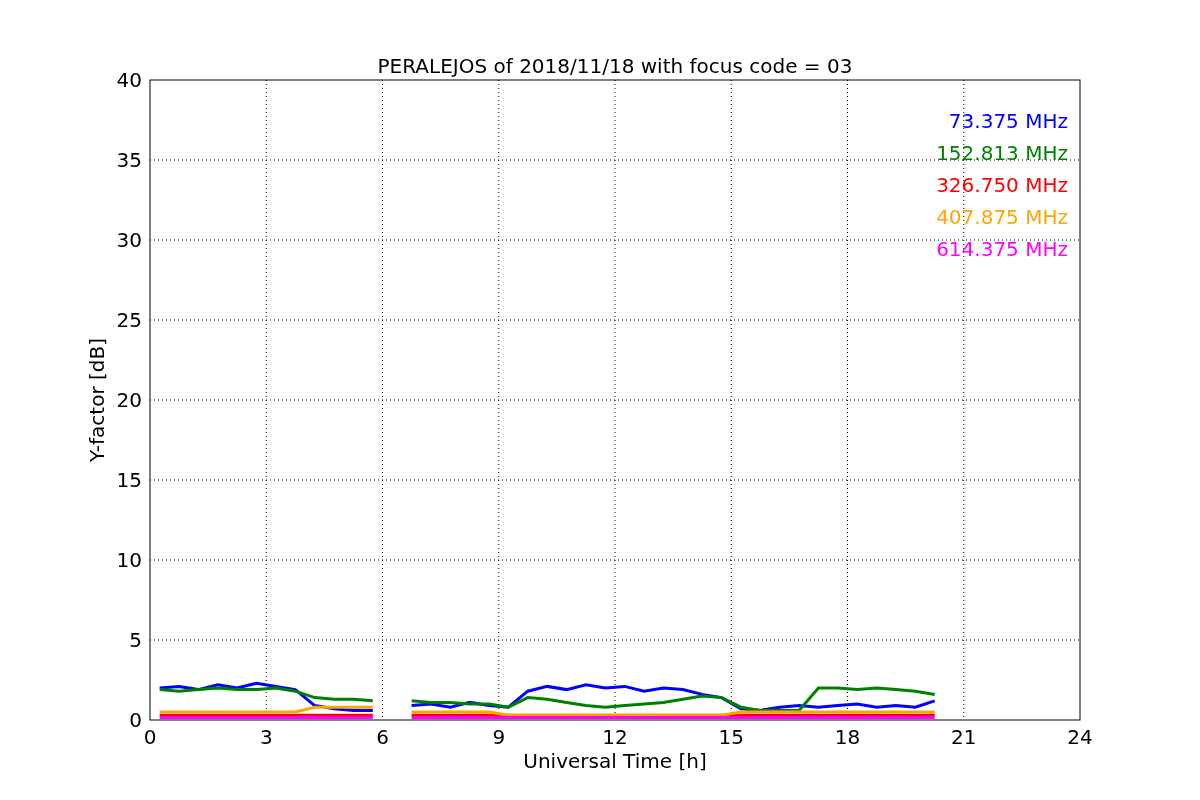 This screenshot has height=800, width=1200. Describe the element at coordinates (382, 737) in the screenshot. I see `x-tick-label: 6` at that location.